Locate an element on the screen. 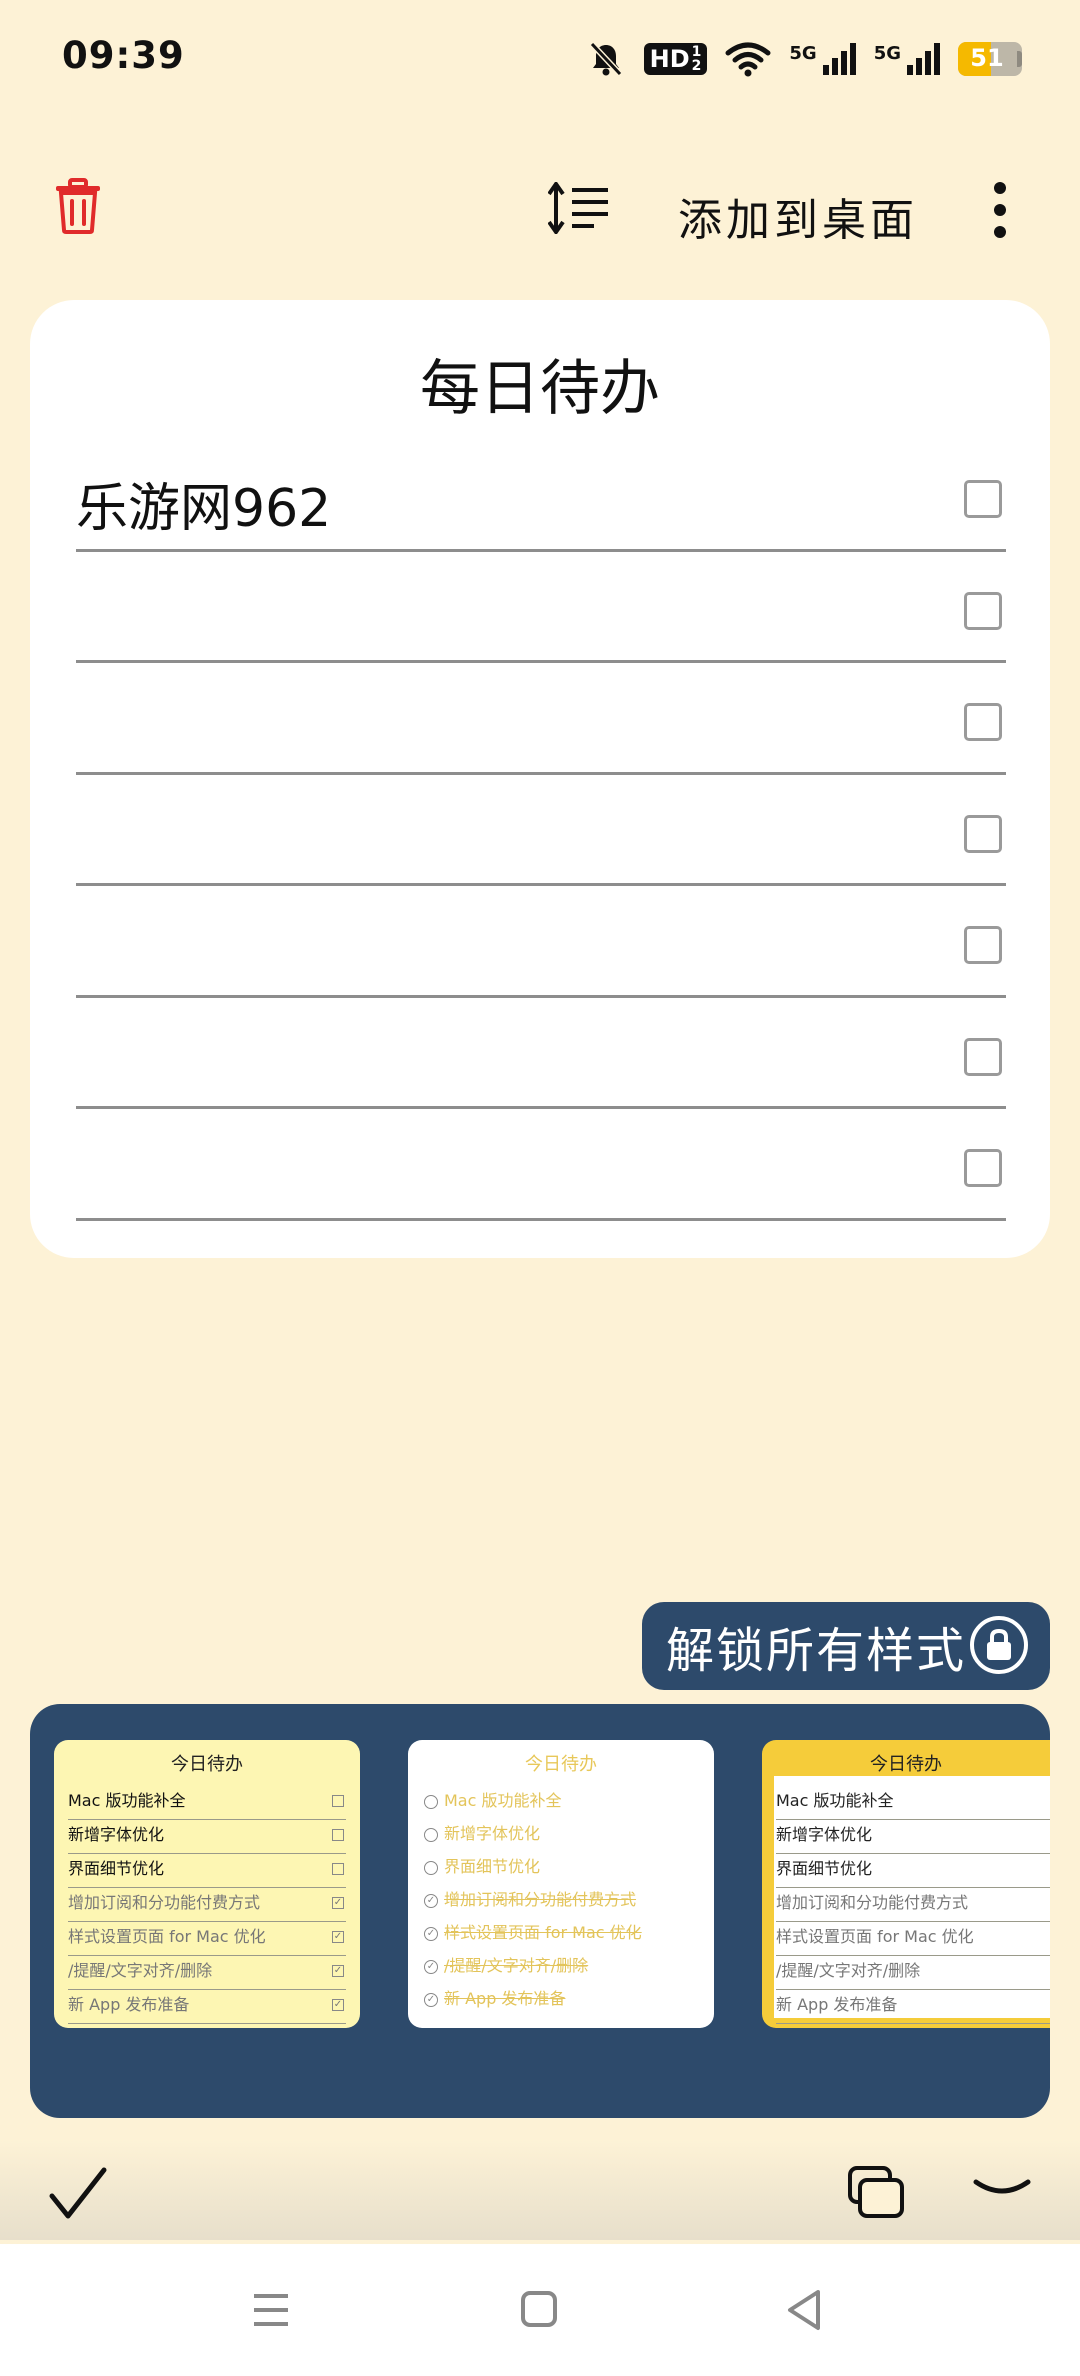 This screenshot has width=1080, height=2376. home-icon is located at coordinates (539, 2309).